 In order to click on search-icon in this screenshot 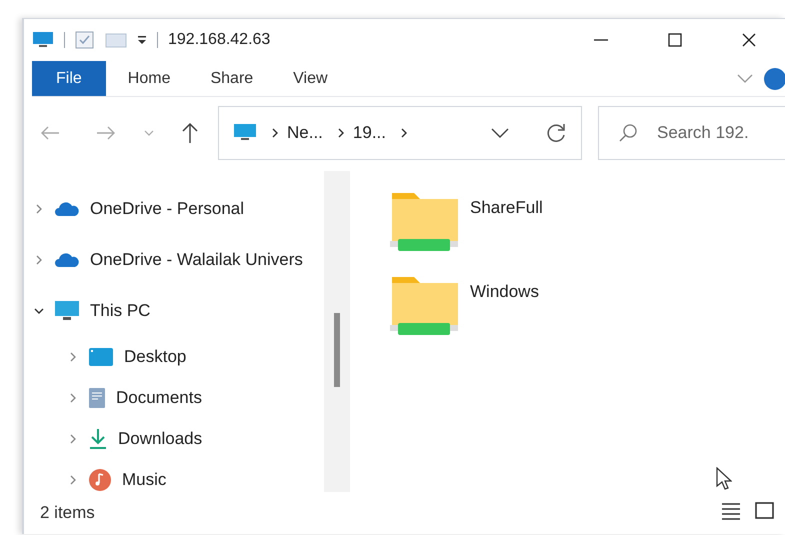, I will do `click(628, 133)`.